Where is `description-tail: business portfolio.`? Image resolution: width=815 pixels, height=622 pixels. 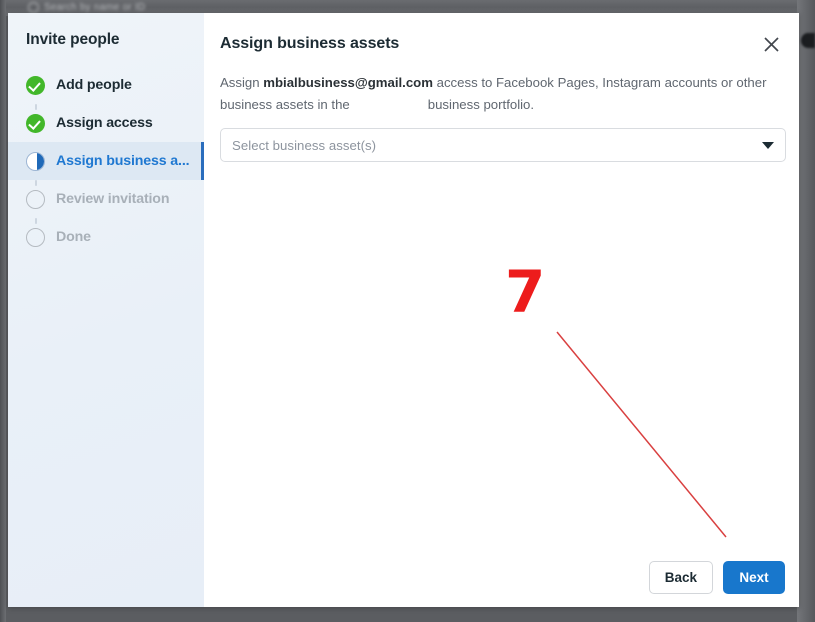 description-tail: business portfolio. is located at coordinates (481, 104).